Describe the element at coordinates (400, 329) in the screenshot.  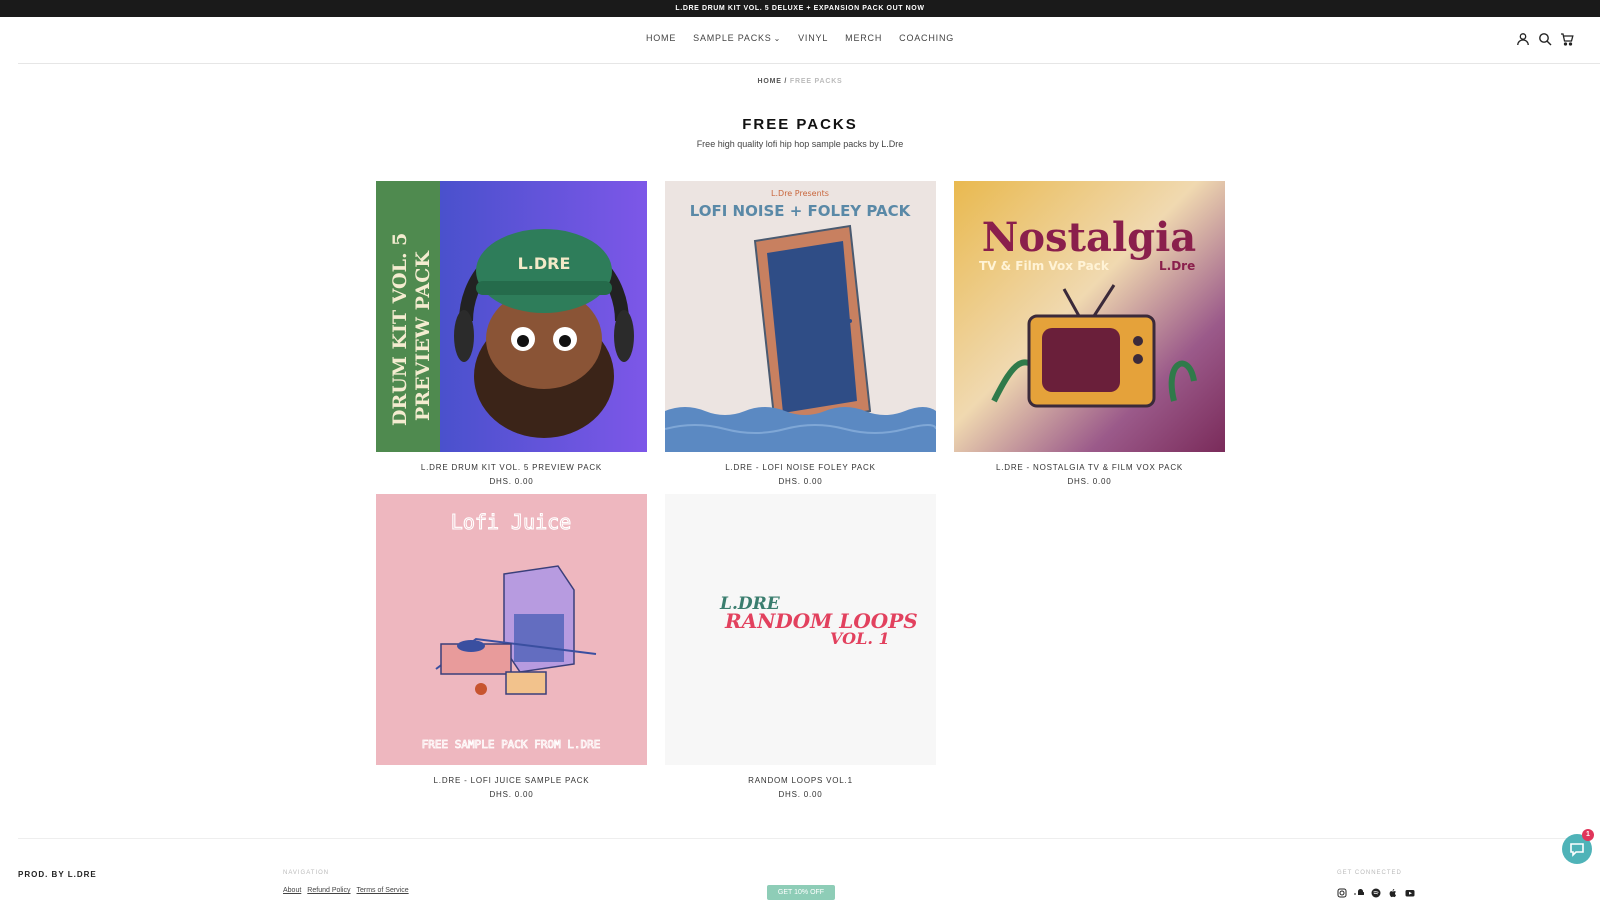
I see `art-text-drum-kit-1: DRUM KIT VOL. 5` at that location.